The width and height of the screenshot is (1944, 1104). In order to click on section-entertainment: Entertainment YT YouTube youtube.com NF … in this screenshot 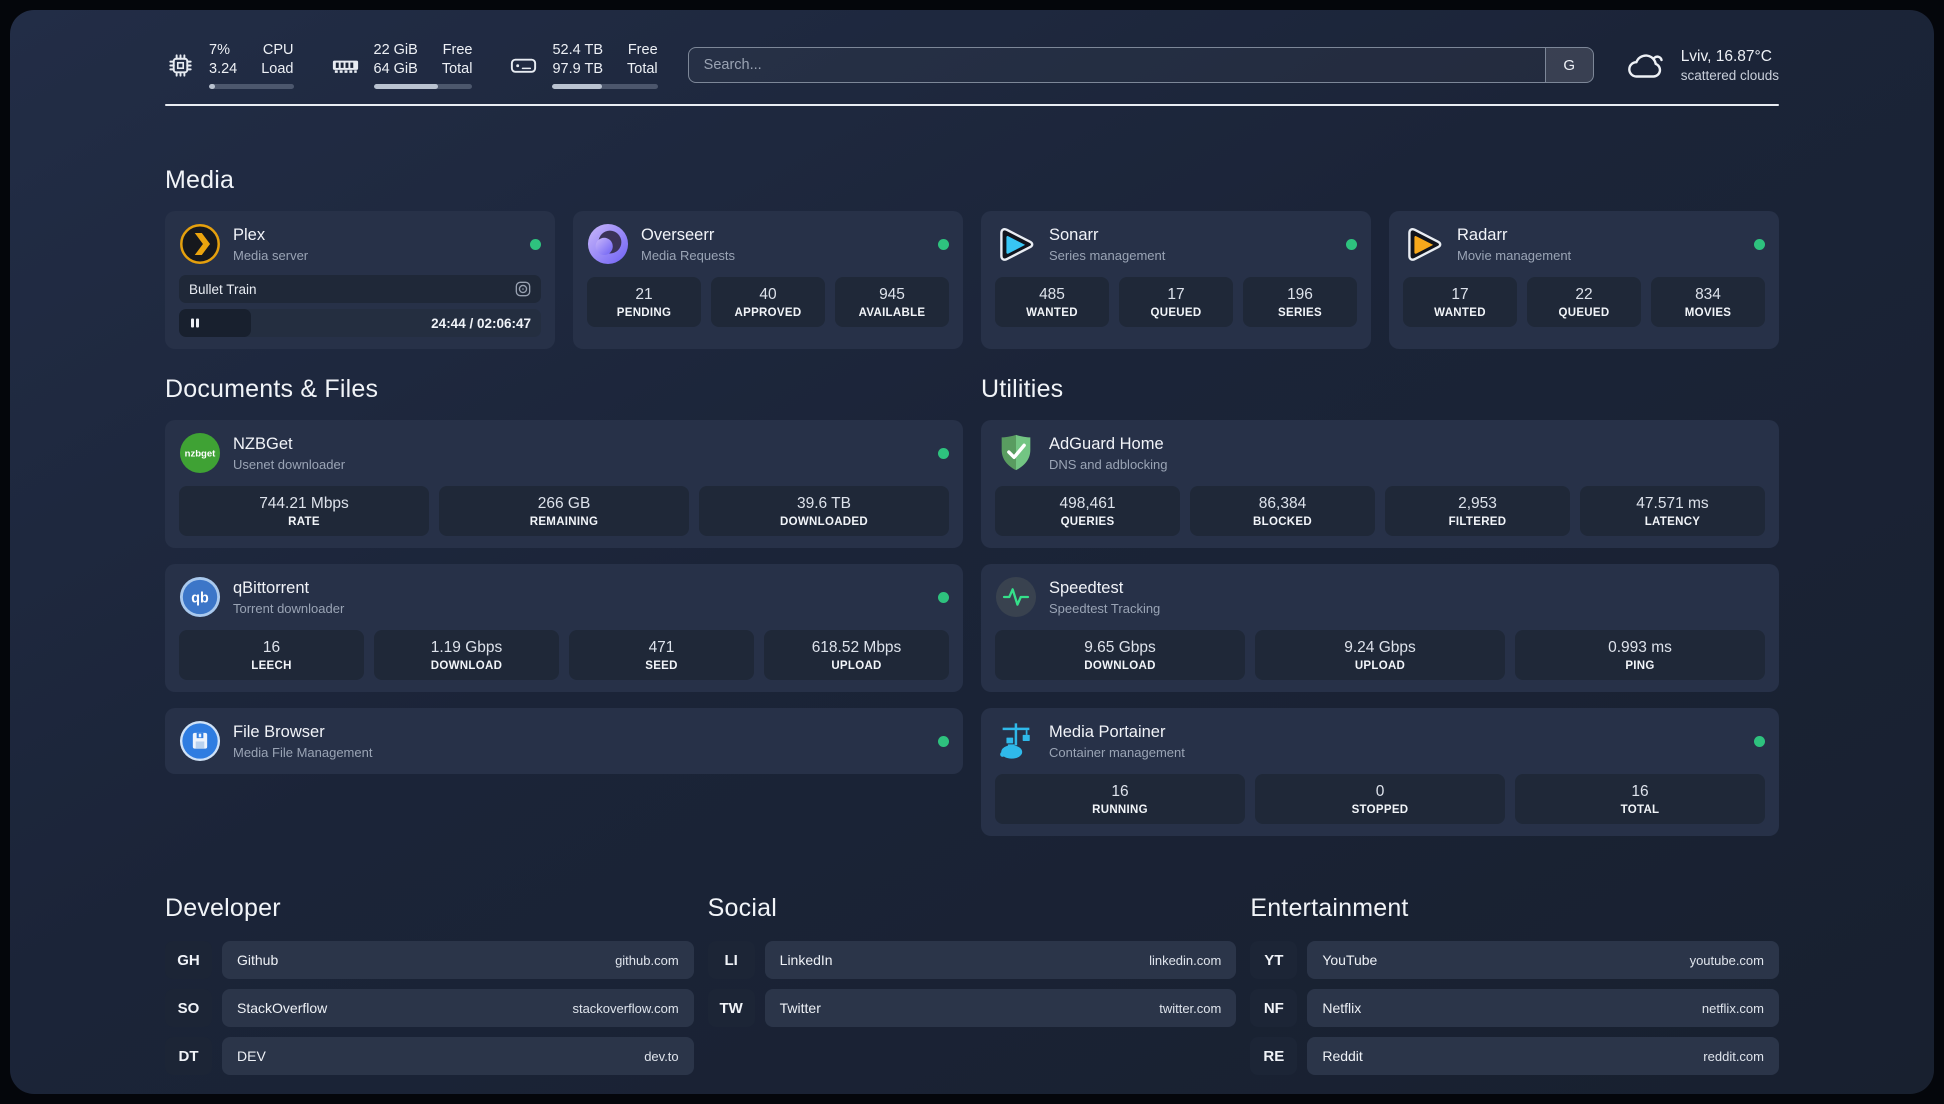, I will do `click(1514, 984)`.